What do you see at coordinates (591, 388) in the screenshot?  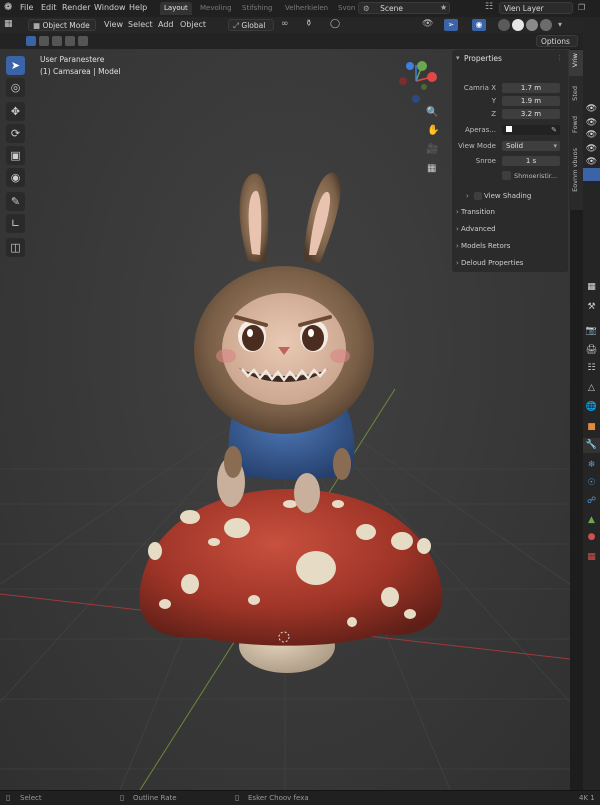 I see `scene-props-icon: △` at bounding box center [591, 388].